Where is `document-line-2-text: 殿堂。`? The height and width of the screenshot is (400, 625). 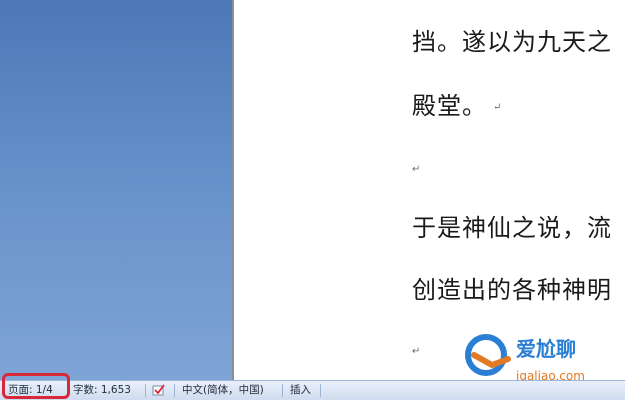 document-line-2-text: 殿堂。 is located at coordinates (449, 106).